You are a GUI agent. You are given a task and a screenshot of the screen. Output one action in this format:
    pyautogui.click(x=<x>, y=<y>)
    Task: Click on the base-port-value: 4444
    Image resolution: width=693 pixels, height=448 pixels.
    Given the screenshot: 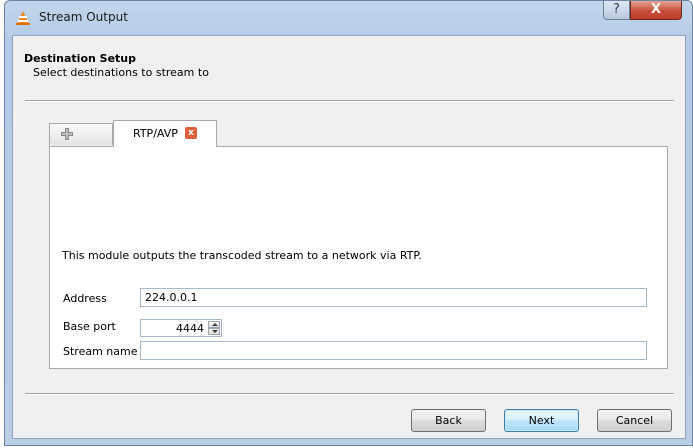 What is the action you would take?
    pyautogui.click(x=190, y=328)
    